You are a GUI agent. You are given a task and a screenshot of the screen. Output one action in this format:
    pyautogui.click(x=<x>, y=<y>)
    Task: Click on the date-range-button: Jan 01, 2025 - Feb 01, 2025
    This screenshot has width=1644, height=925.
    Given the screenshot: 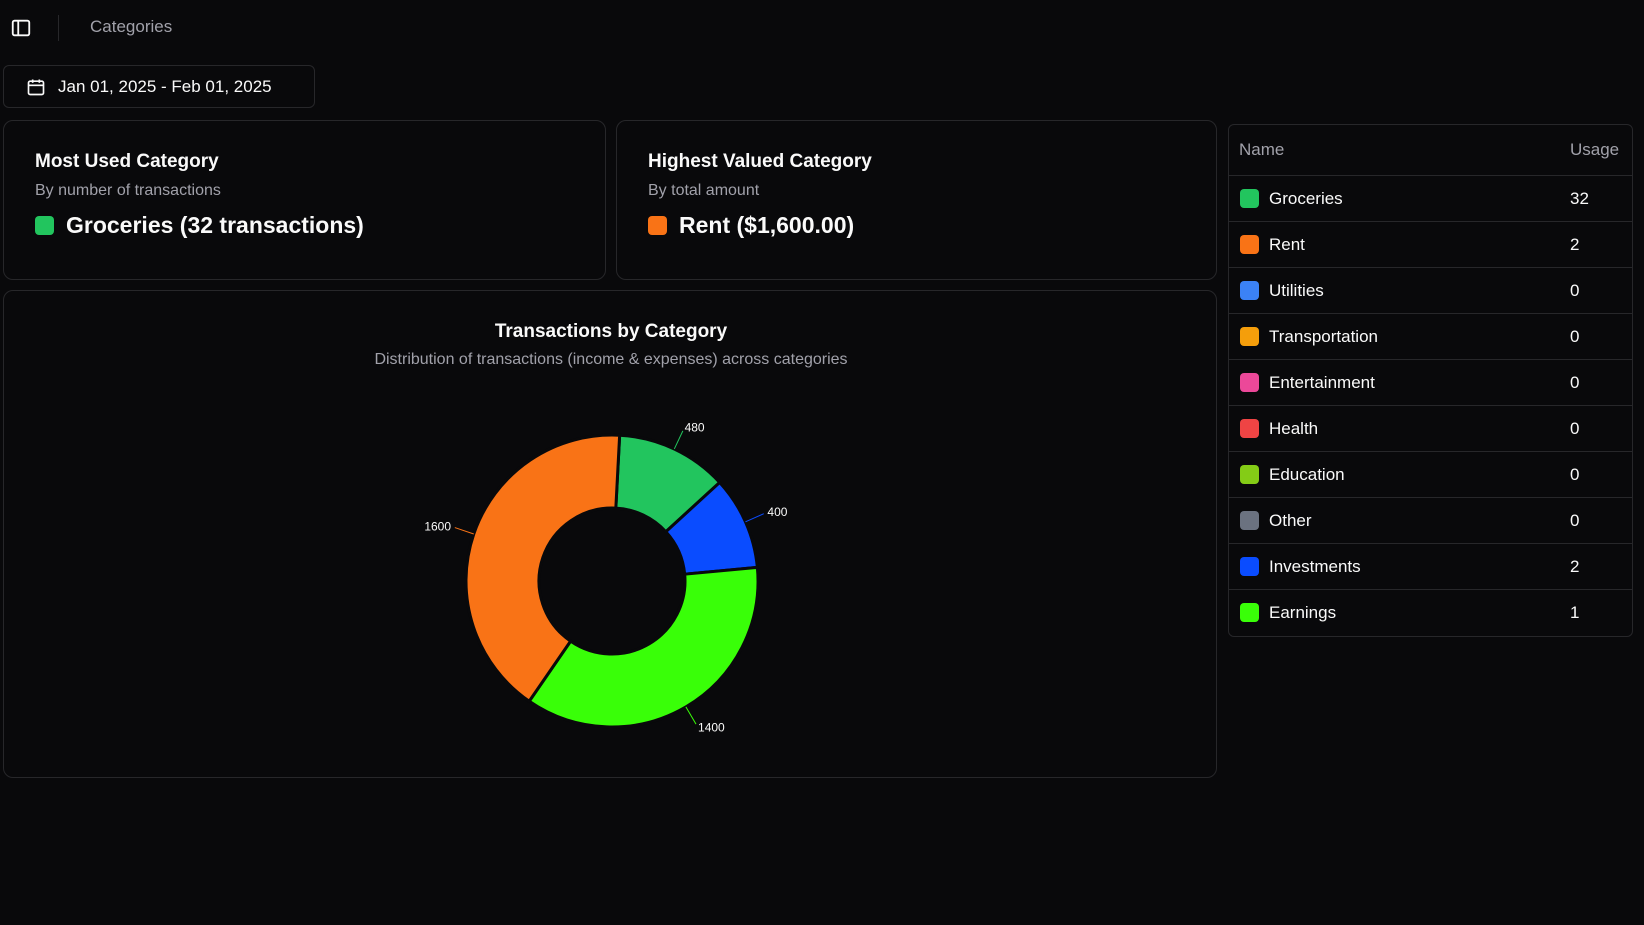 What is the action you would take?
    pyautogui.click(x=159, y=86)
    